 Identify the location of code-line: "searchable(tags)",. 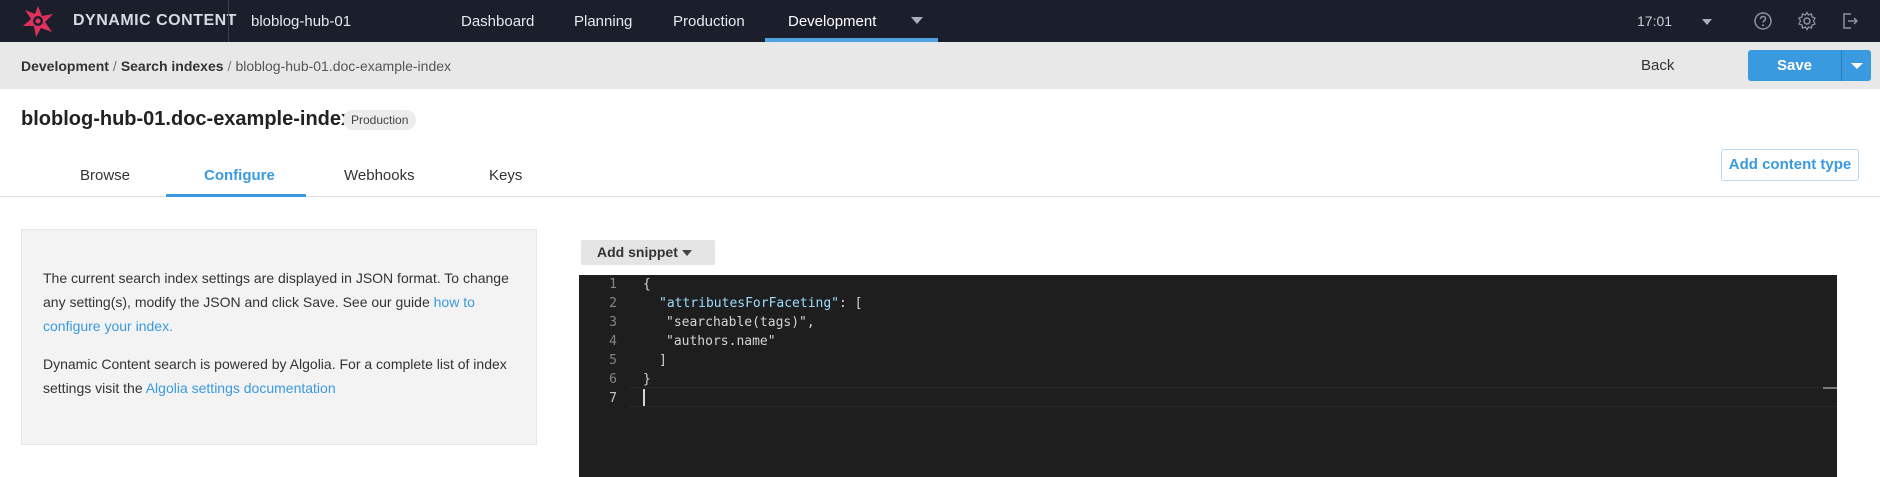
(740, 322).